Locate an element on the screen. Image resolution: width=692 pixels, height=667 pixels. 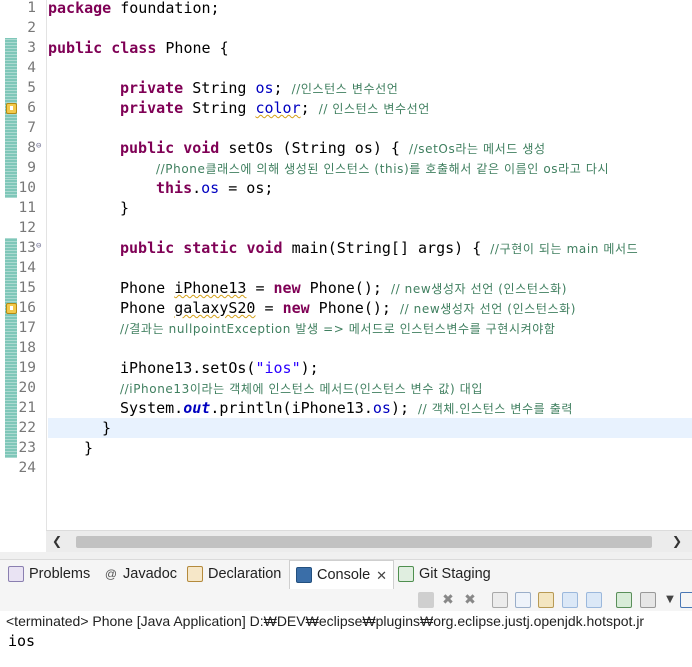
scrollbar-thumb is located at coordinates (364, 542).